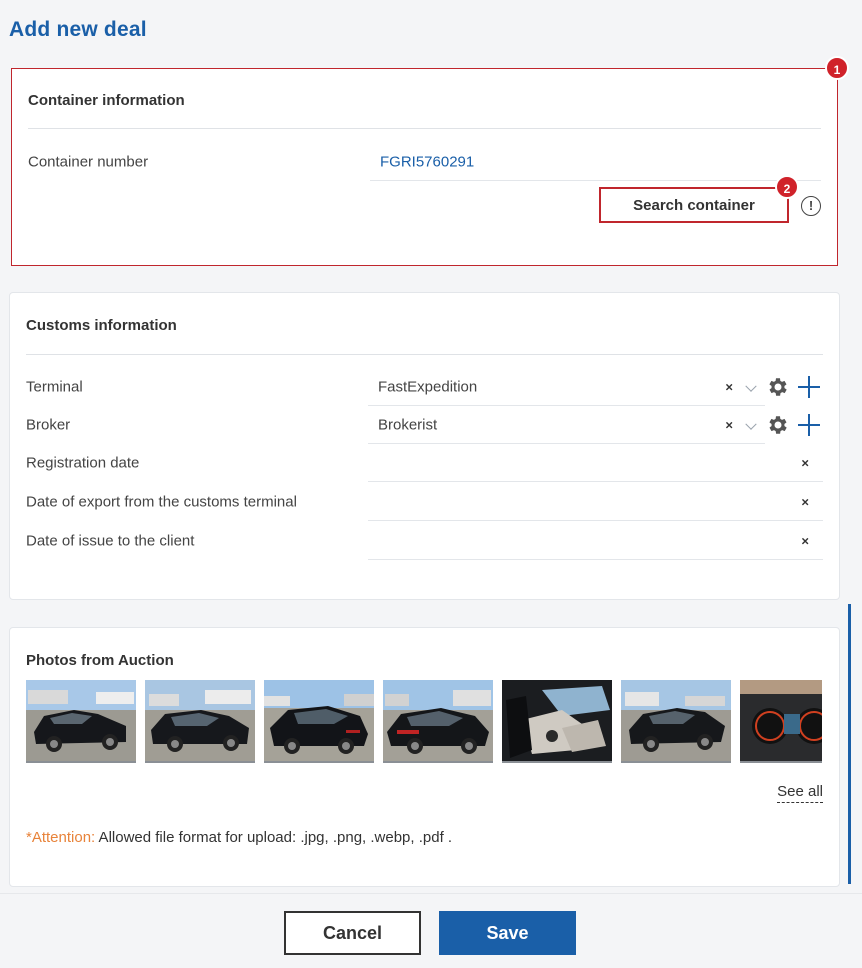  Describe the element at coordinates (595, 541) in the screenshot. I see `issue-date-input: ×` at that location.